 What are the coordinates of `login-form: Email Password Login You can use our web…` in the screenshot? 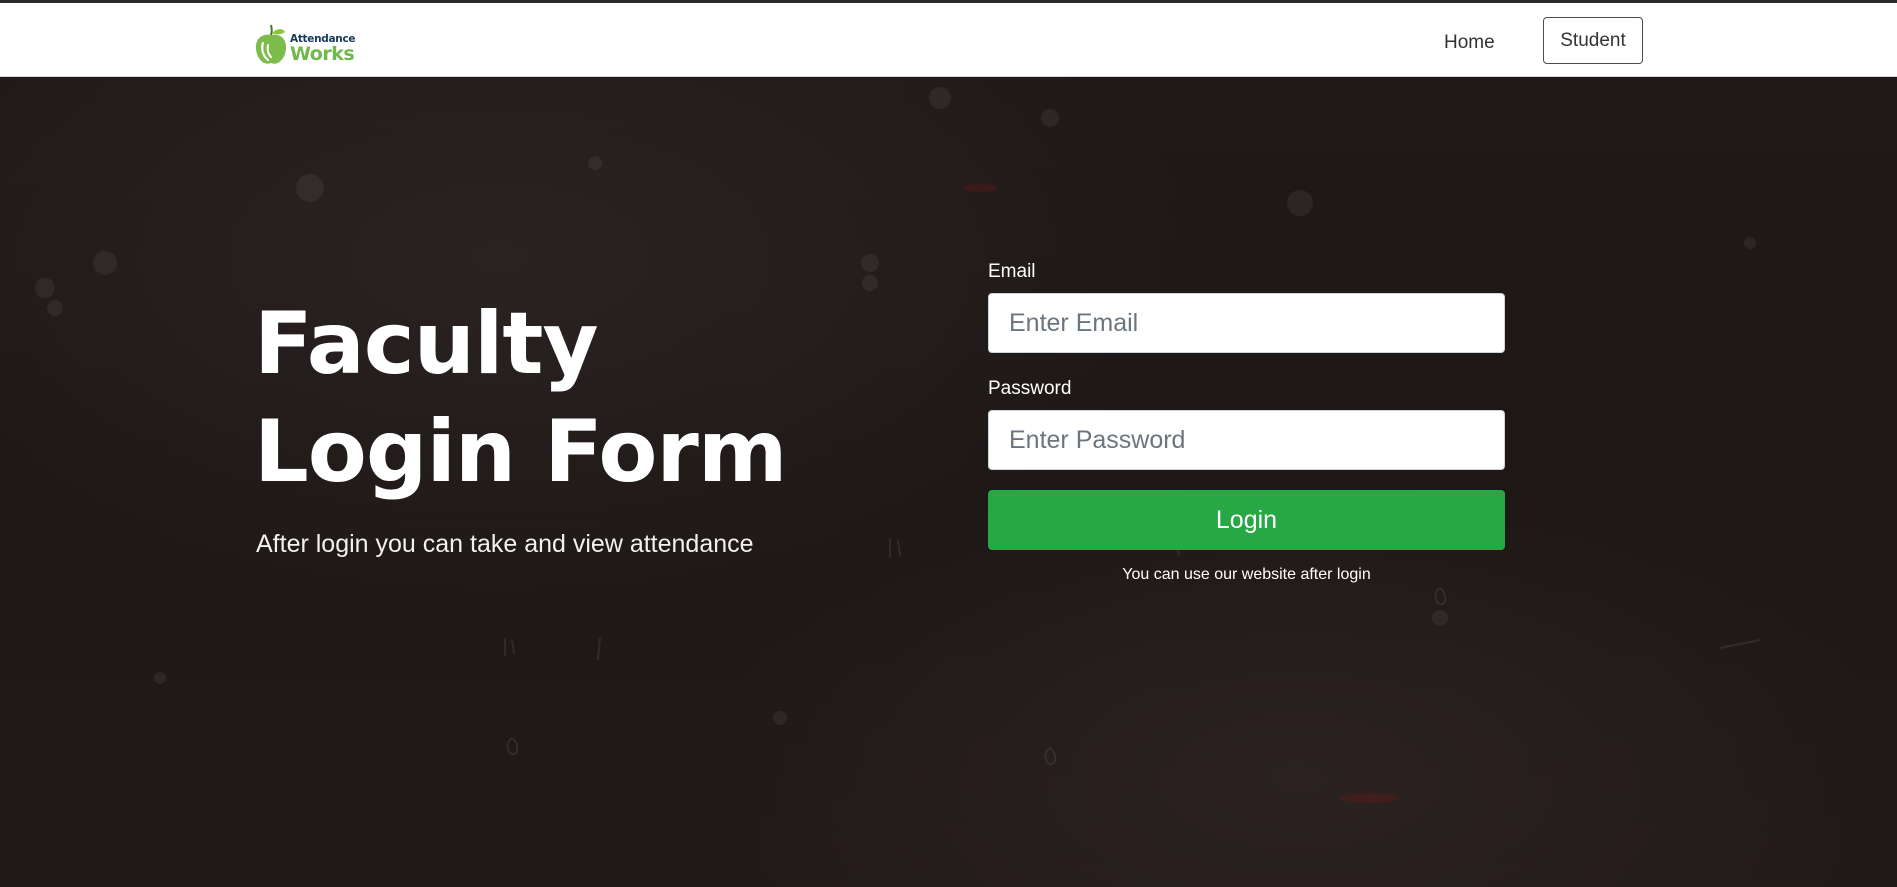 It's located at (1246, 421).